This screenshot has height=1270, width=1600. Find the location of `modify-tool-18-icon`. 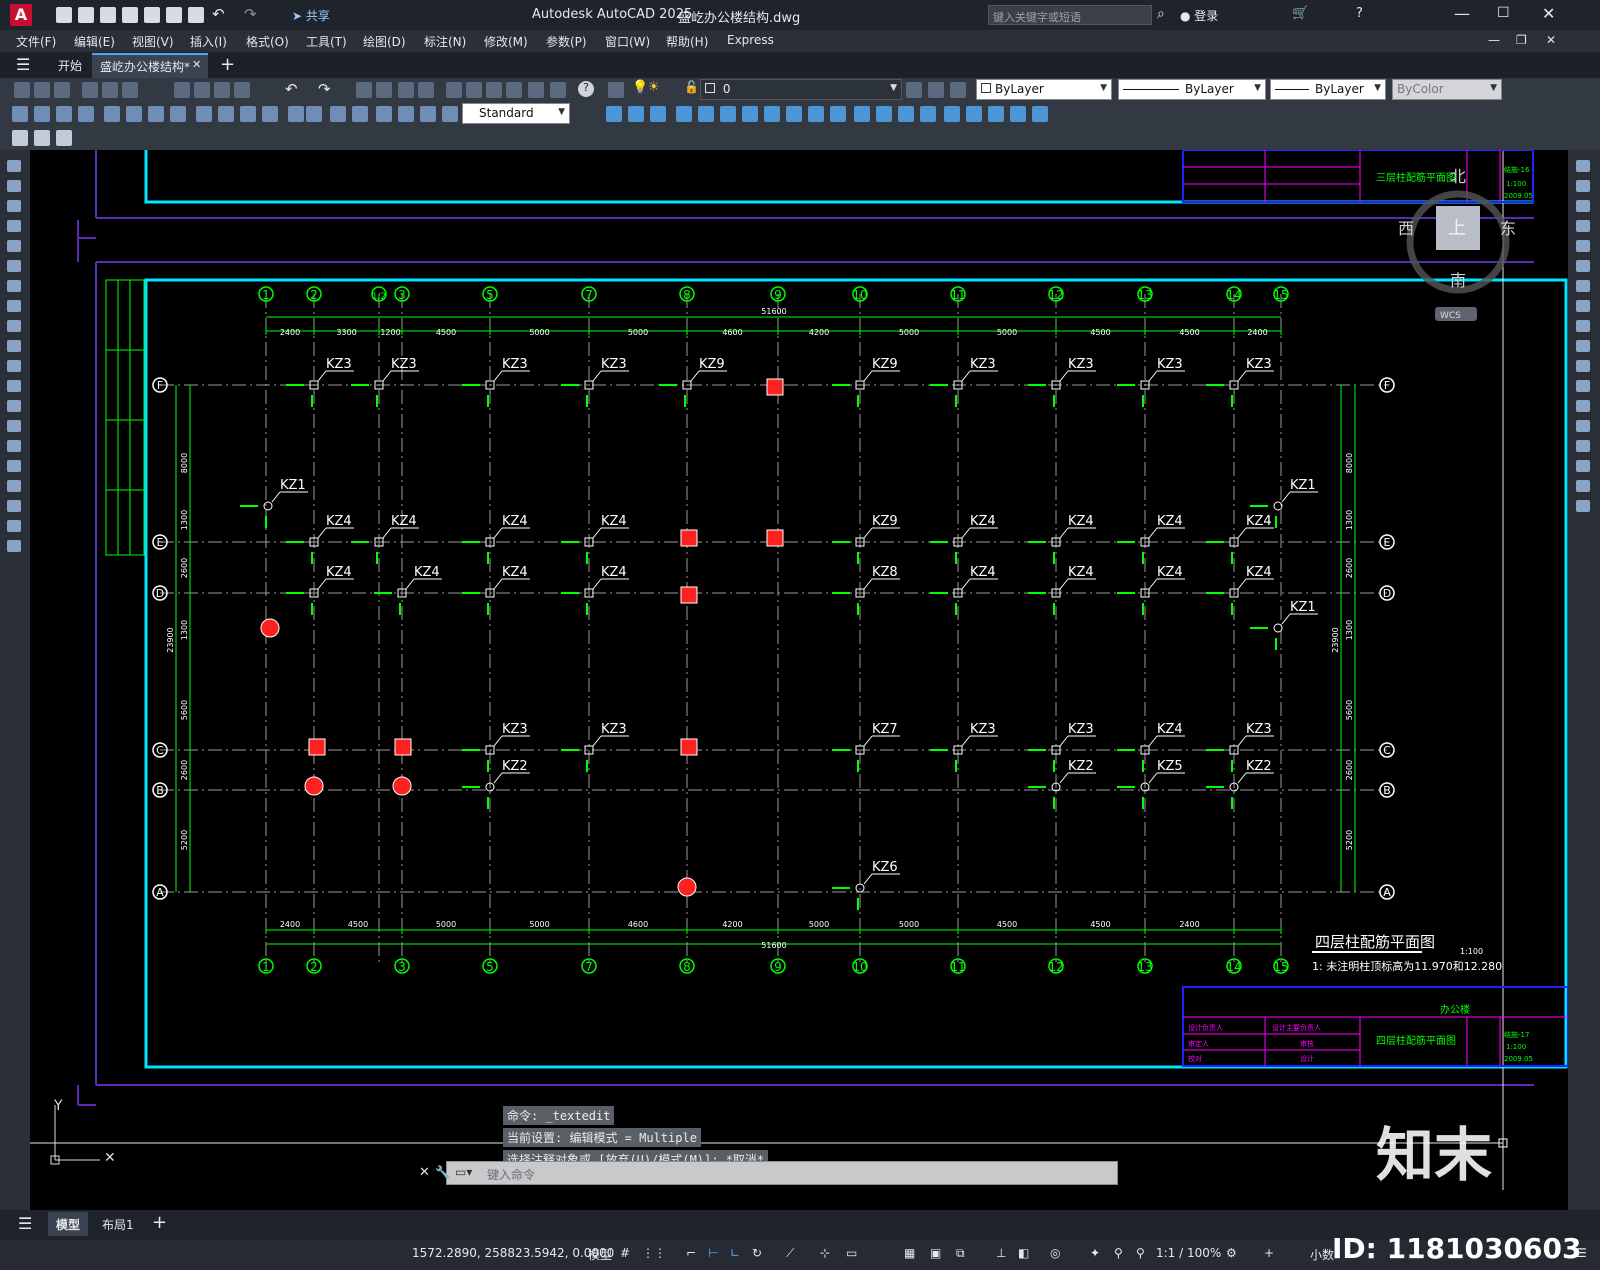

modify-tool-18-icon is located at coordinates (996, 114).